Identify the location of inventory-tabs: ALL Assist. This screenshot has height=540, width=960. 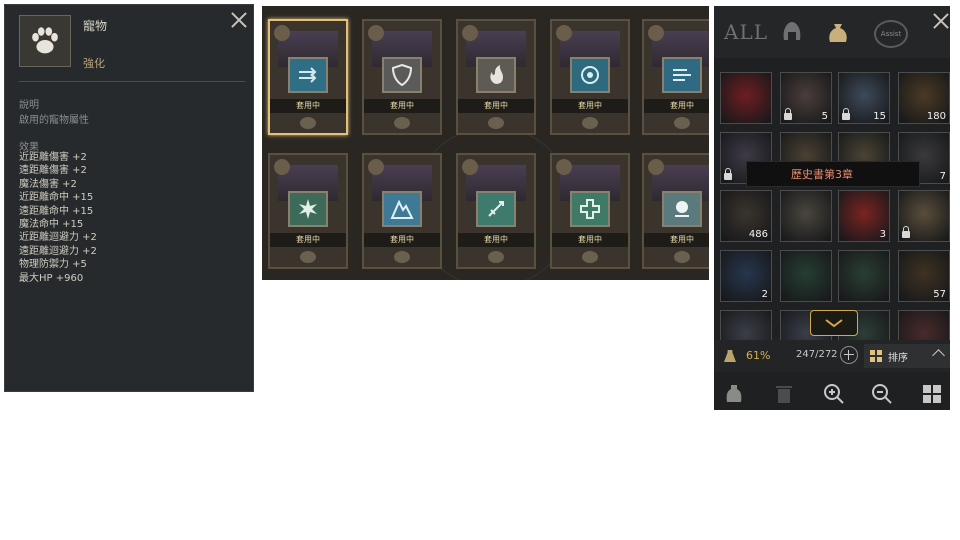
(832, 32).